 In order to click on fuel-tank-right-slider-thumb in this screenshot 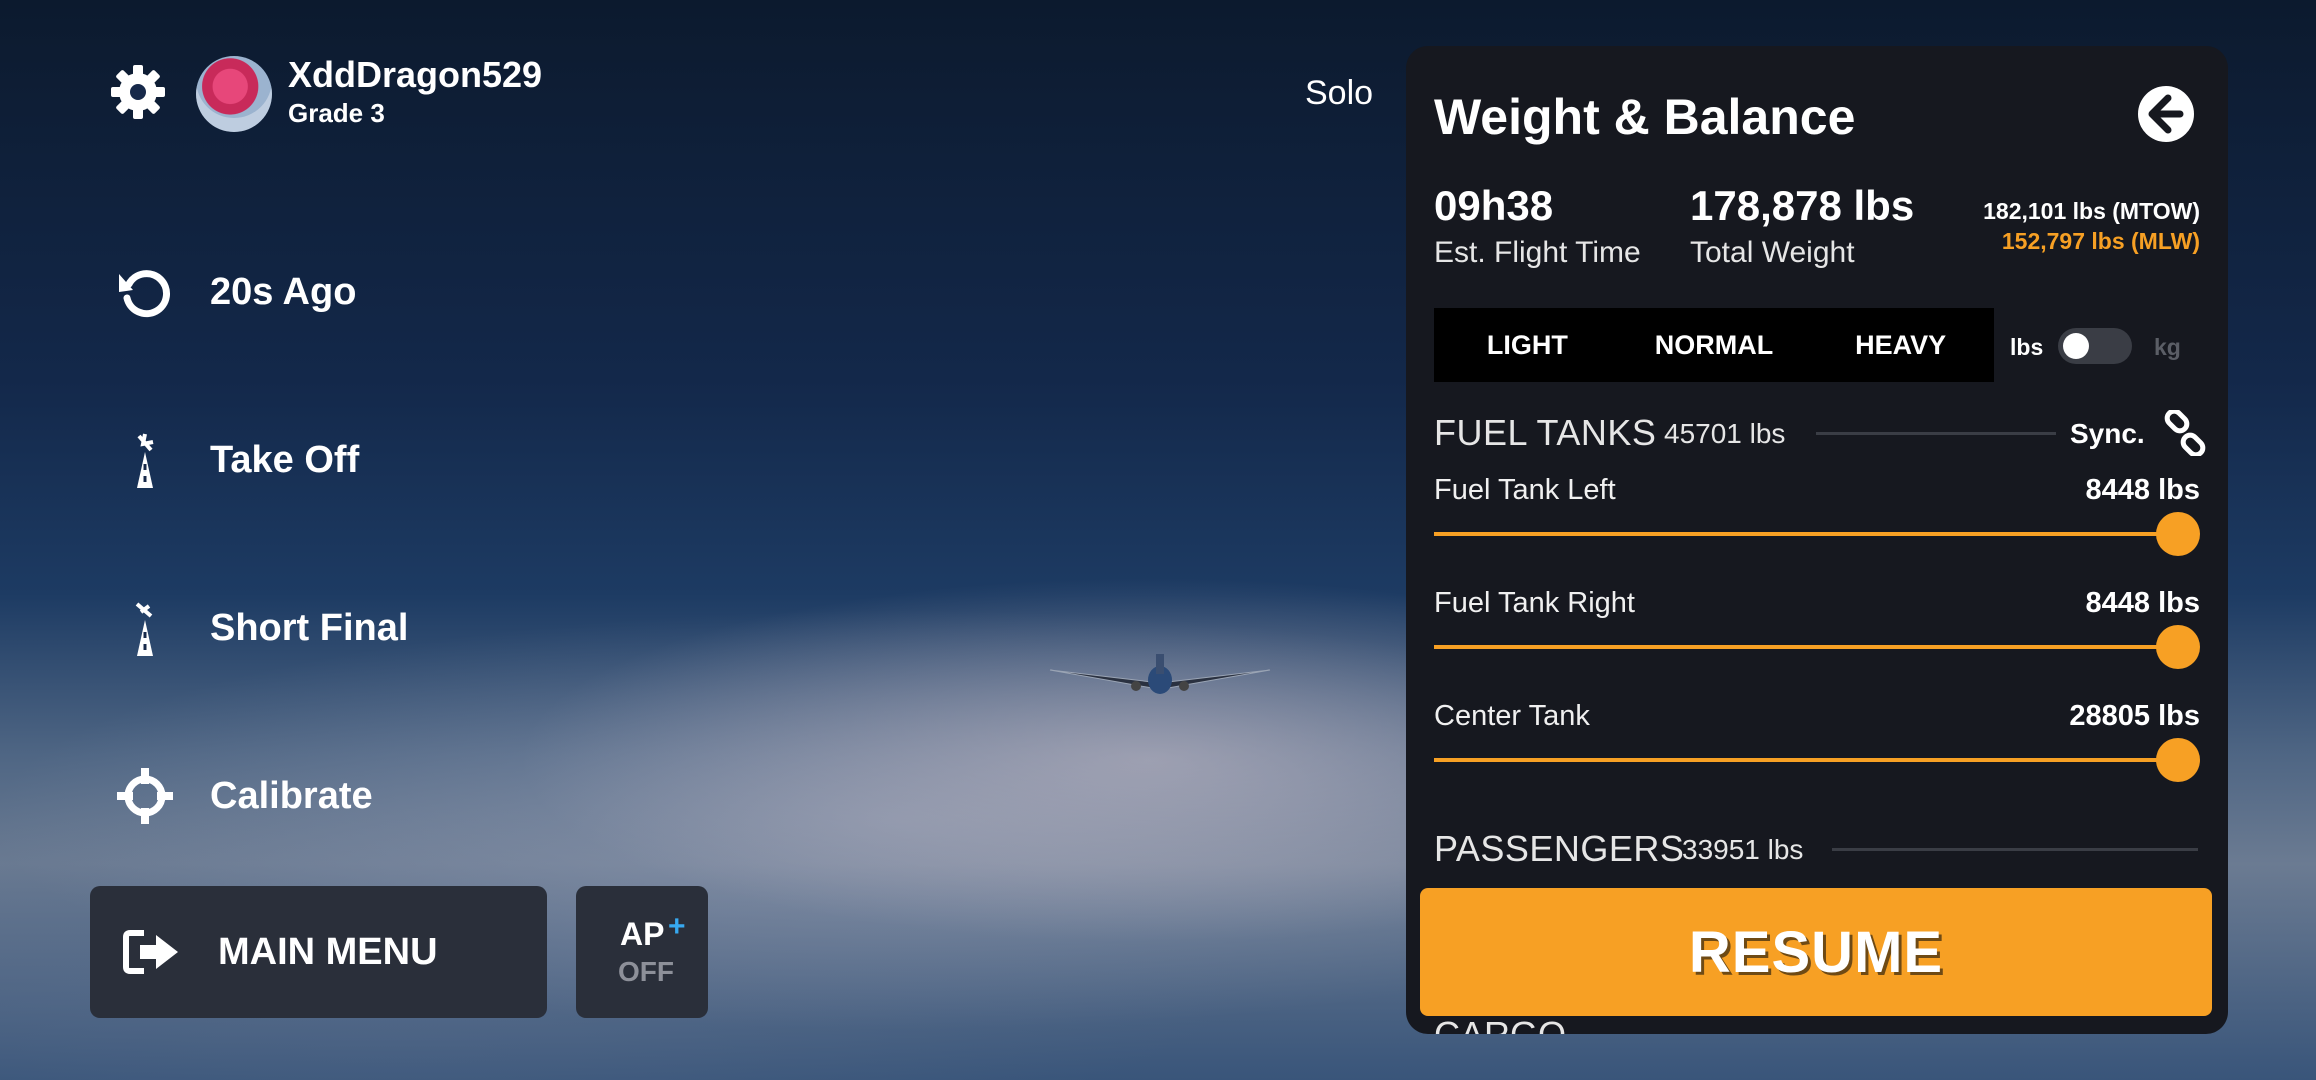, I will do `click(2178, 647)`.